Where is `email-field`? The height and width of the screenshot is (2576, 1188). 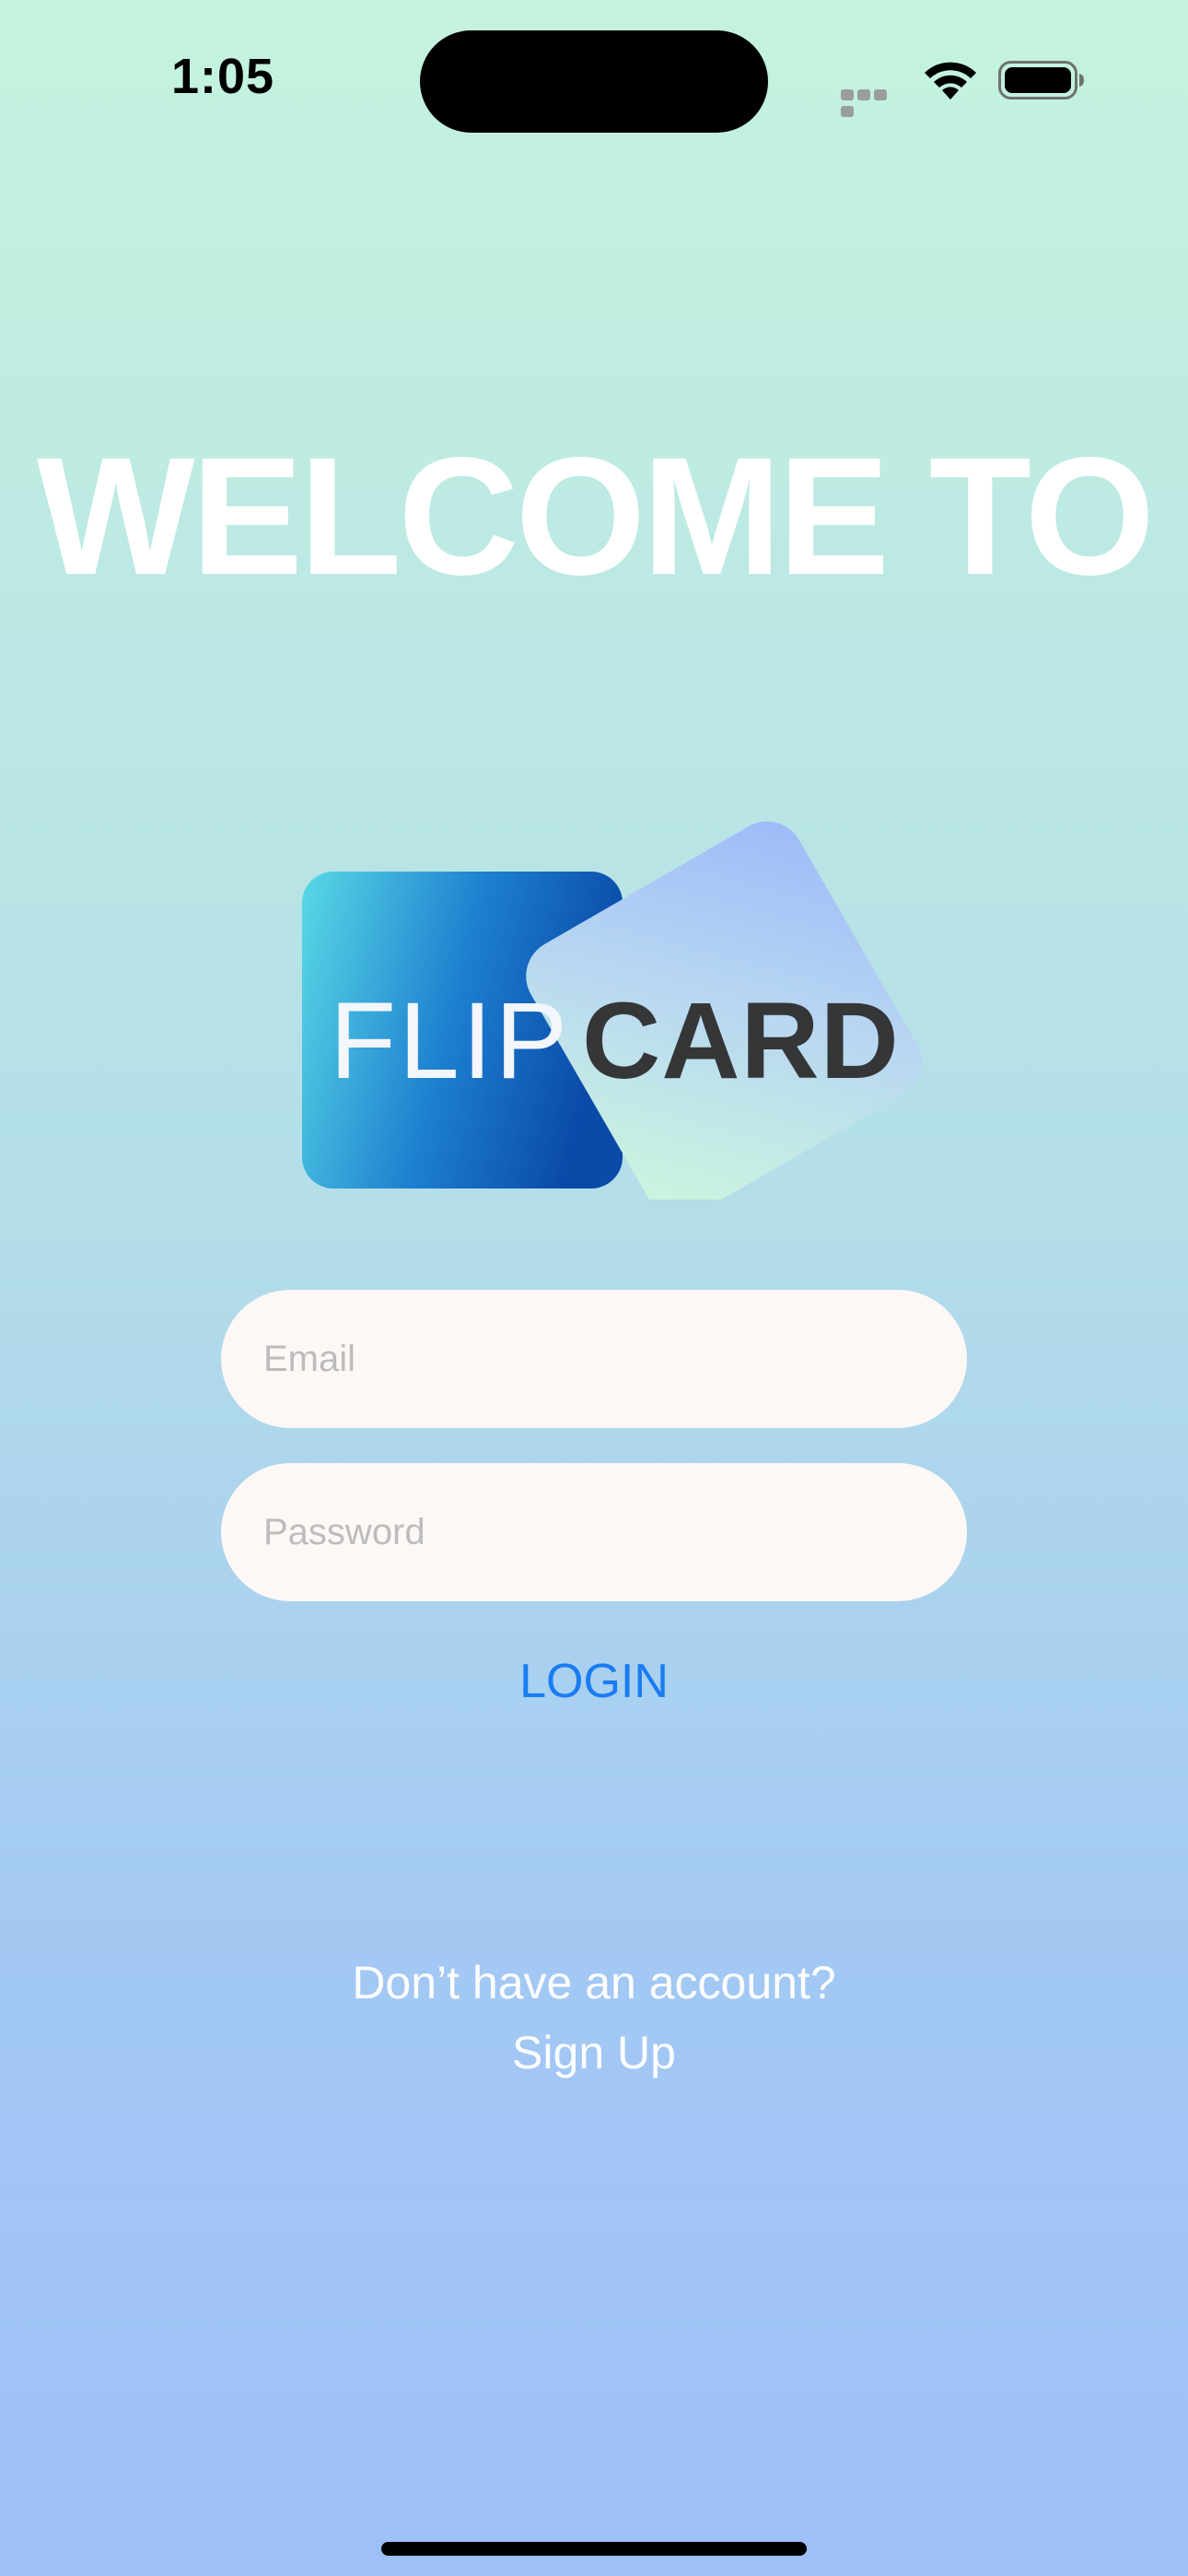
email-field is located at coordinates (594, 1359).